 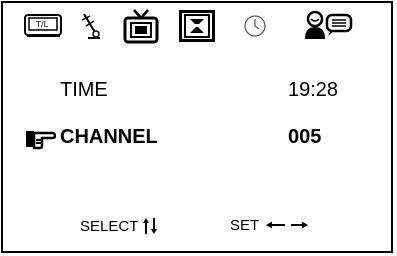 What do you see at coordinates (109, 226) in the screenshot?
I see `select-label: SELECT` at bounding box center [109, 226].